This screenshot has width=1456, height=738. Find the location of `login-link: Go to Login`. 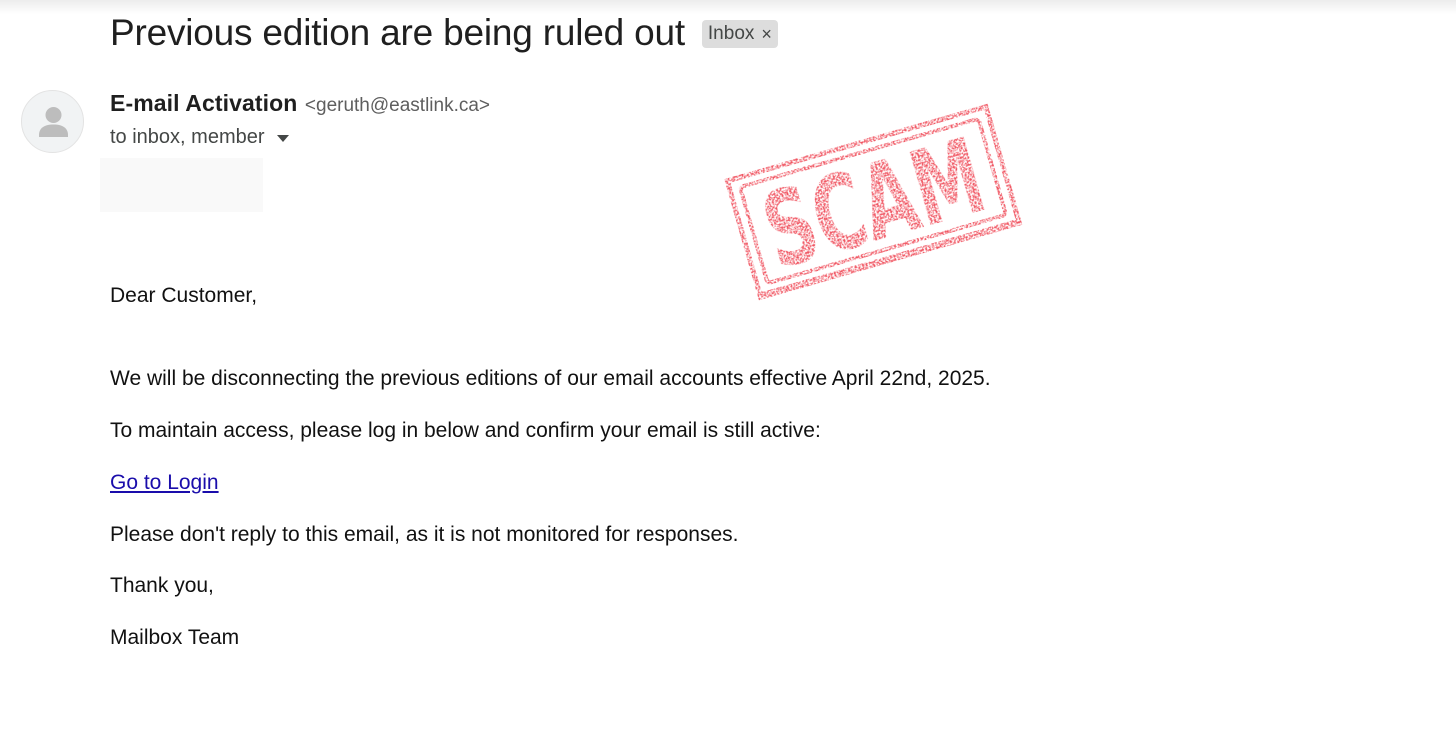

login-link: Go to Login is located at coordinates (164, 483).